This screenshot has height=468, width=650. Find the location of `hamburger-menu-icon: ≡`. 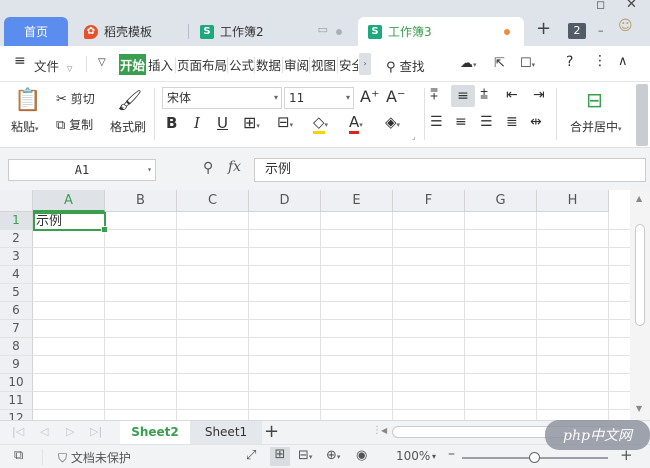

hamburger-menu-icon: ≡ is located at coordinates (20, 61).